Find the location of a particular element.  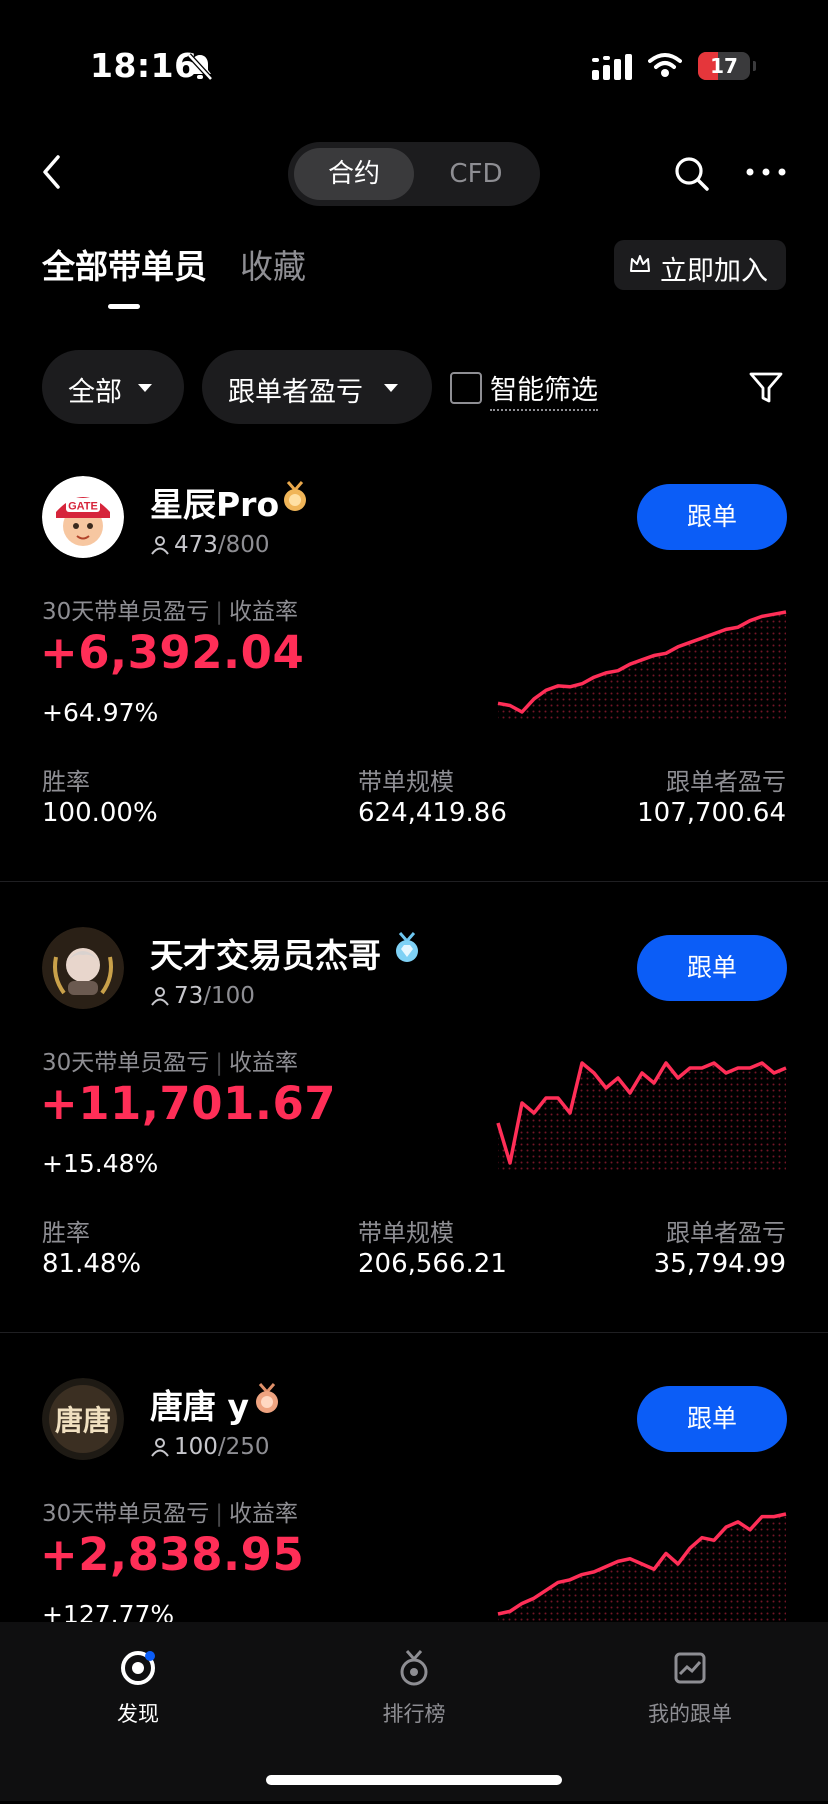

battery-level: 17 is located at coordinates (724, 66).